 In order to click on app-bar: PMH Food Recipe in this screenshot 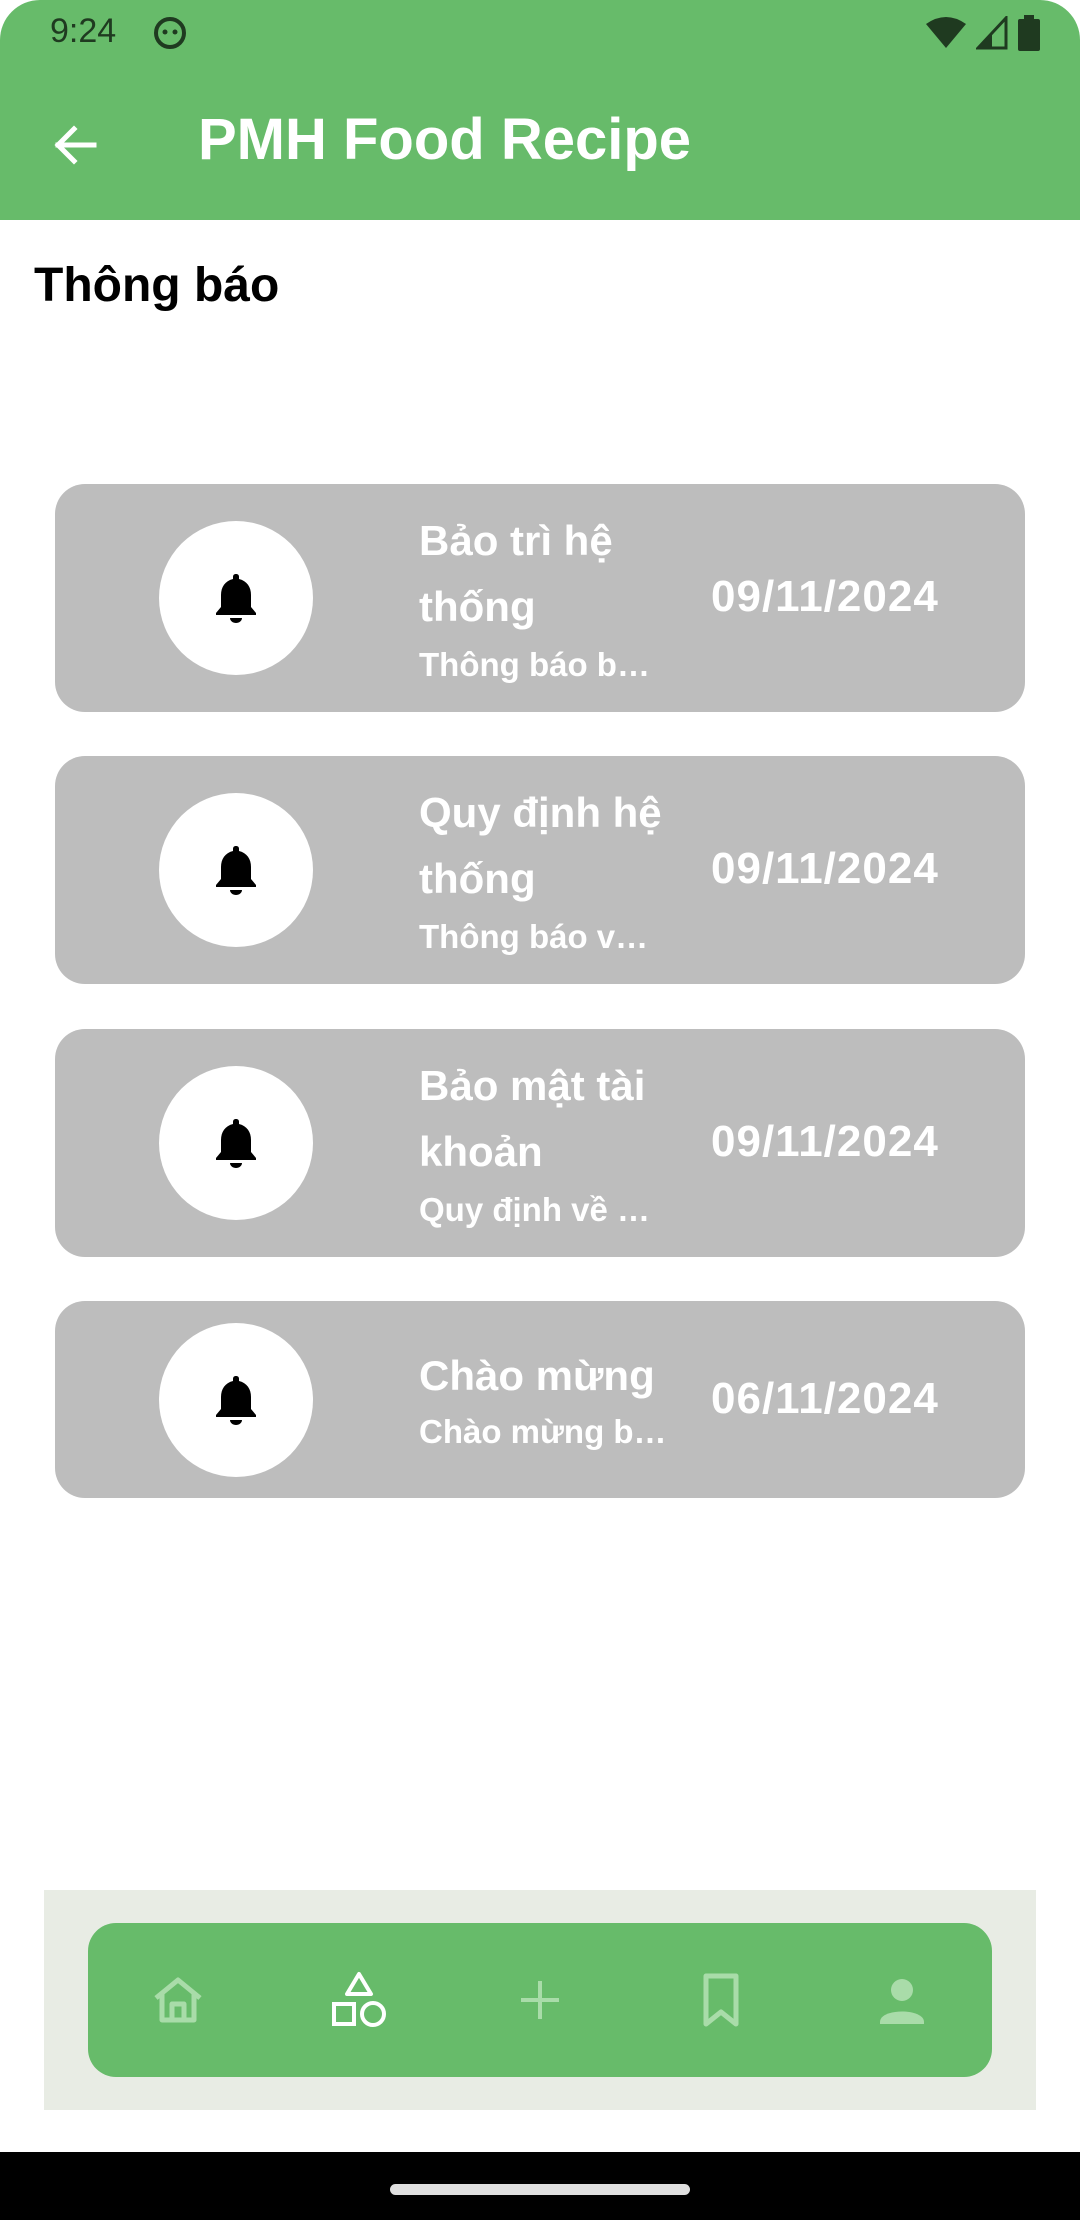, I will do `click(540, 143)`.